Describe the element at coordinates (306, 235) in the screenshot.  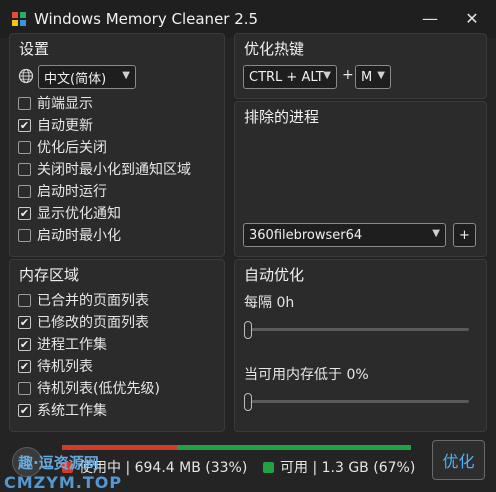
I see `process-value: 360filebrowser64` at that location.